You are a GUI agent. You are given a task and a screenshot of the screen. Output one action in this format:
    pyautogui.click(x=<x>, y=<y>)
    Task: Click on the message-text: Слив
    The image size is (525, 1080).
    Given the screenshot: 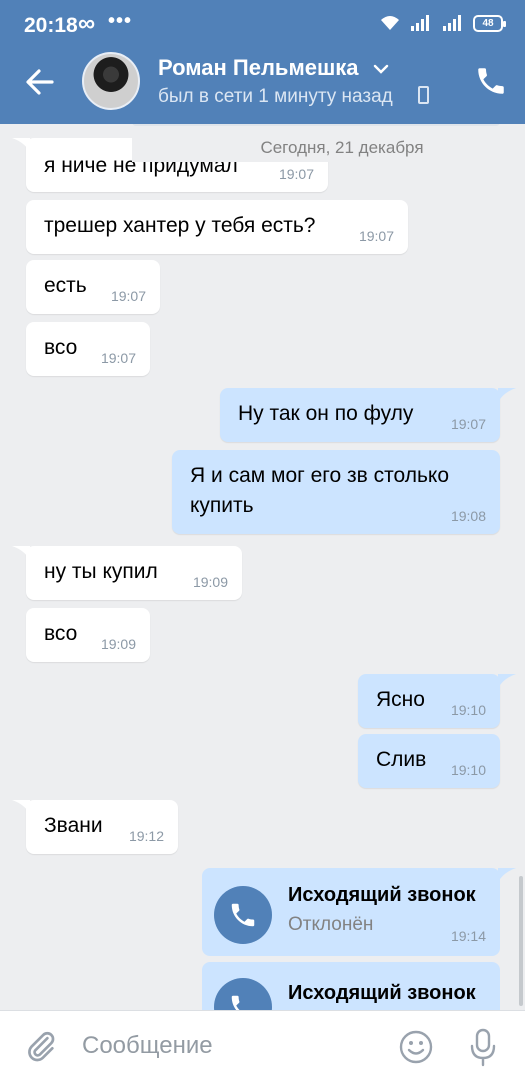 What is the action you would take?
    pyautogui.click(x=401, y=759)
    